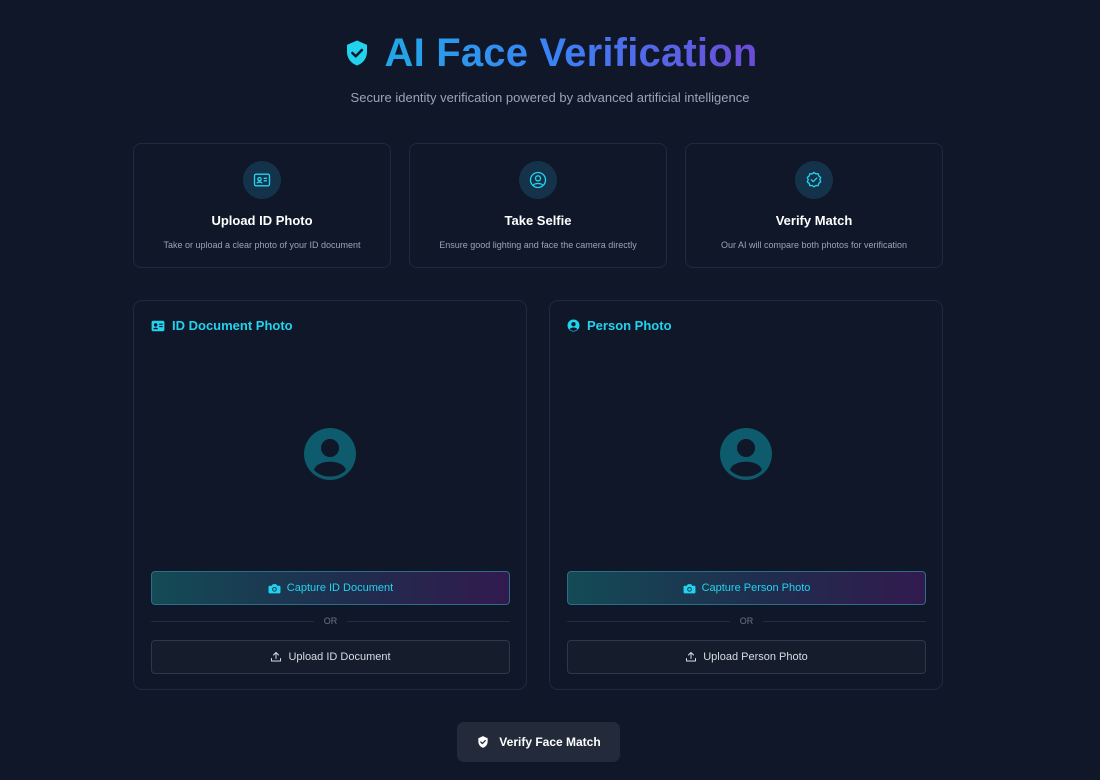 The width and height of the screenshot is (1100, 780). What do you see at coordinates (550, 742) in the screenshot?
I see `button-label: Verify Face Match` at bounding box center [550, 742].